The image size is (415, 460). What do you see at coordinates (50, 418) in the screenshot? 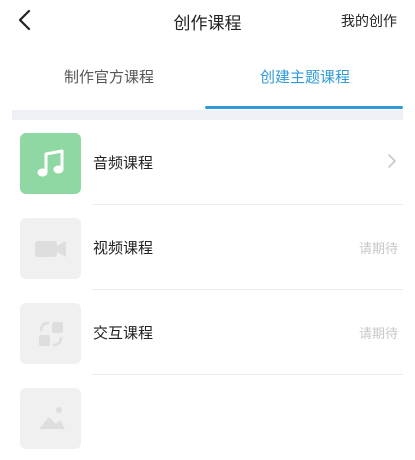
I see `image-icon` at bounding box center [50, 418].